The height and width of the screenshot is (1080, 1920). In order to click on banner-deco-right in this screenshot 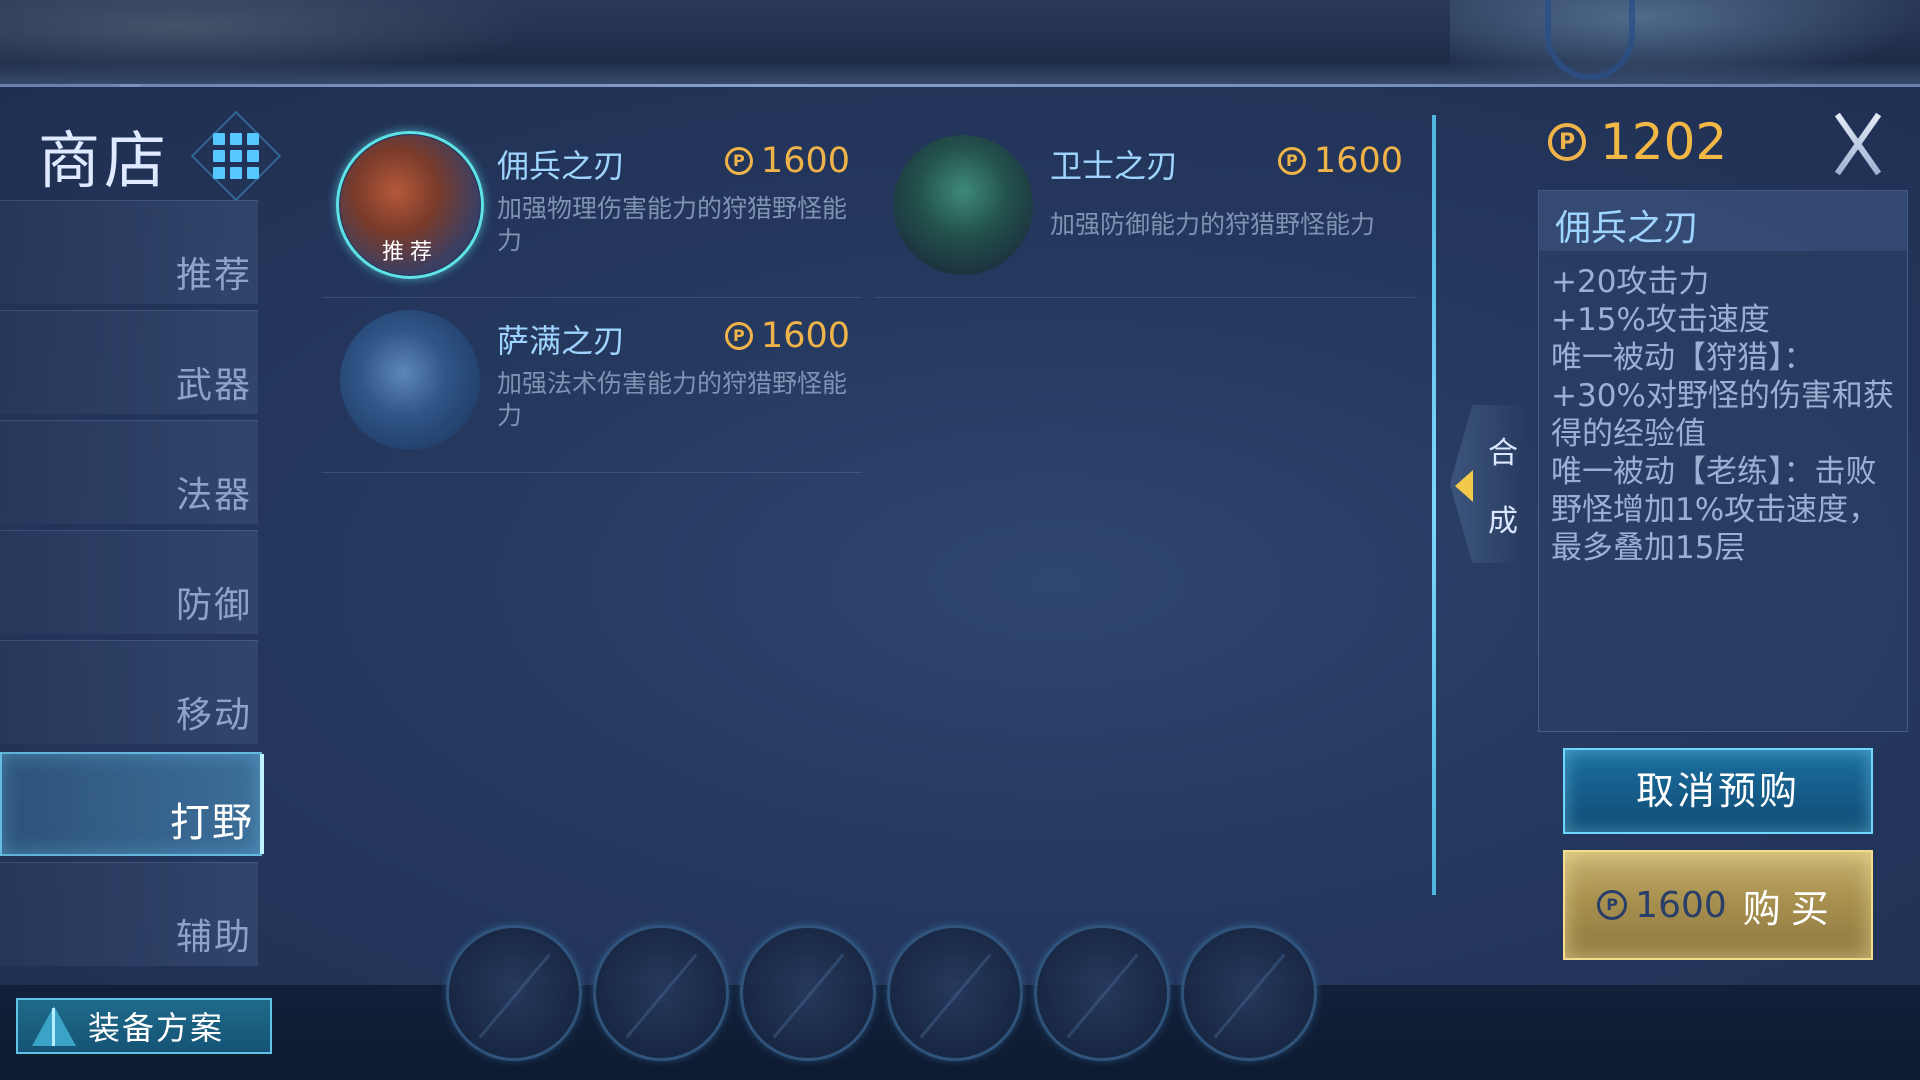, I will do `click(1685, 44)`.